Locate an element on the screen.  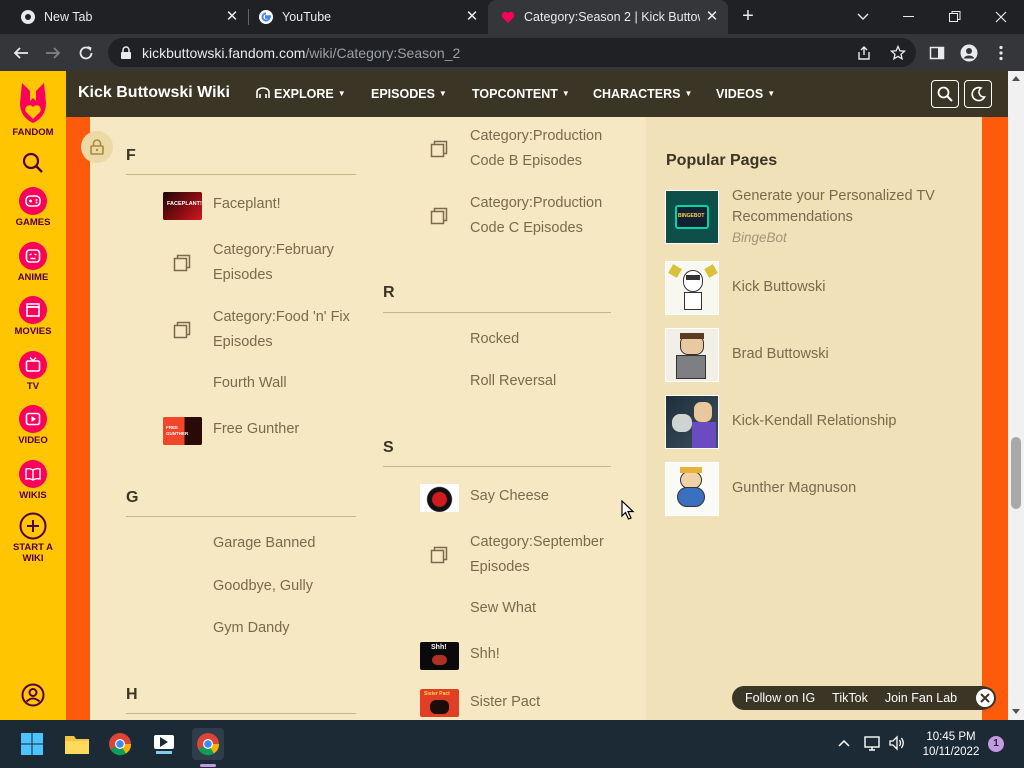
popular-item-kick-buttowski: Kick Buttowski is located at coordinates (847, 287).